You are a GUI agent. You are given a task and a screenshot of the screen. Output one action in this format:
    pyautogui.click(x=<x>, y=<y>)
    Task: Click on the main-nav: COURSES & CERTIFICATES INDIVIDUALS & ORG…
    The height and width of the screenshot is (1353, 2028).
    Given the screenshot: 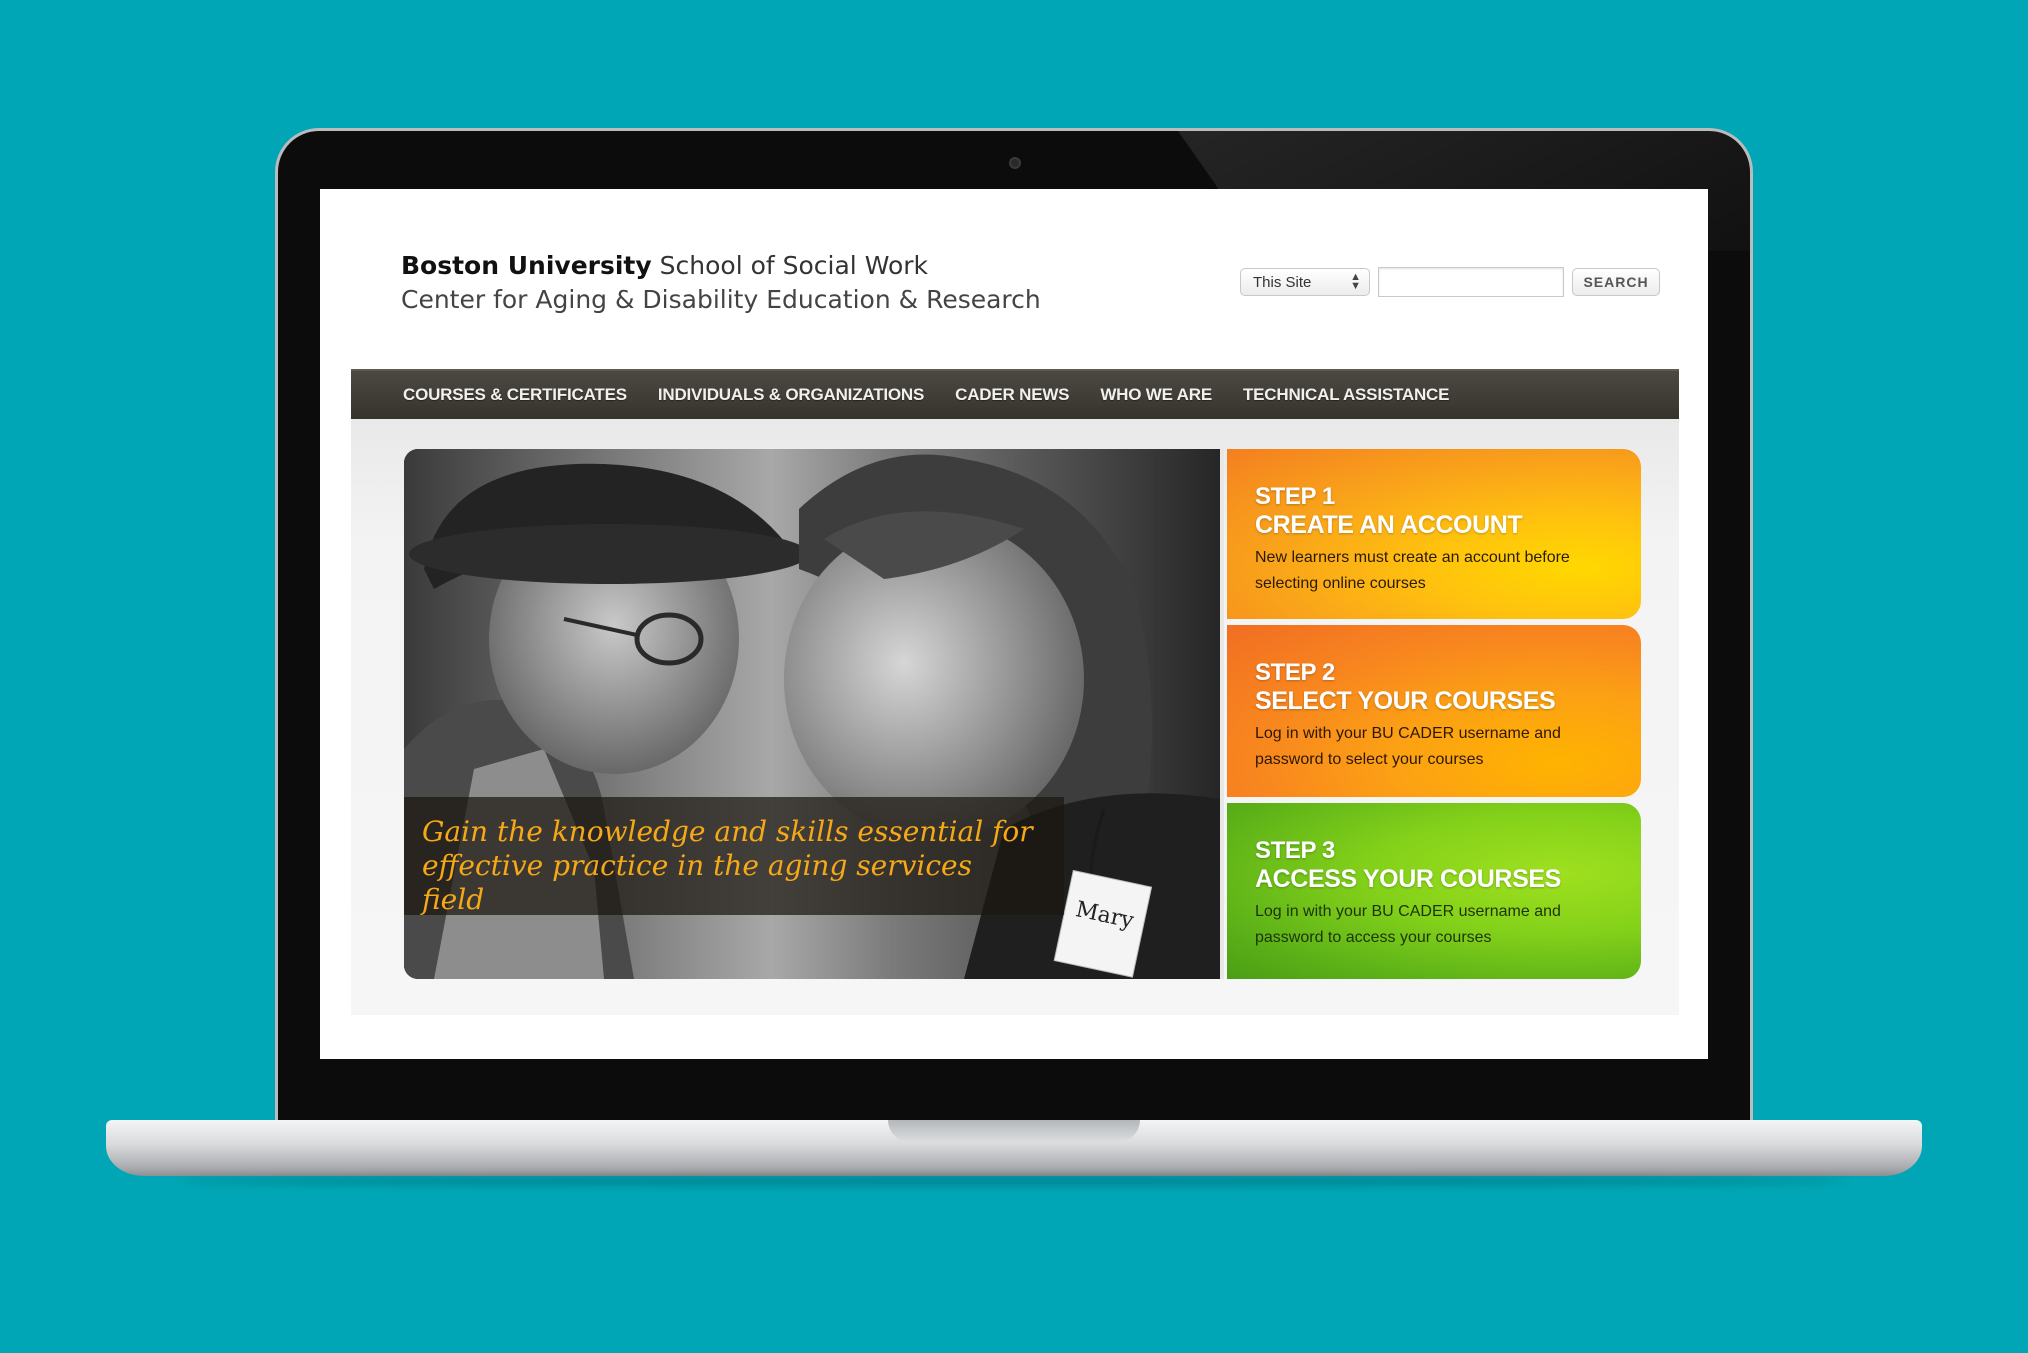 What is the action you would take?
    pyautogui.click(x=1015, y=394)
    